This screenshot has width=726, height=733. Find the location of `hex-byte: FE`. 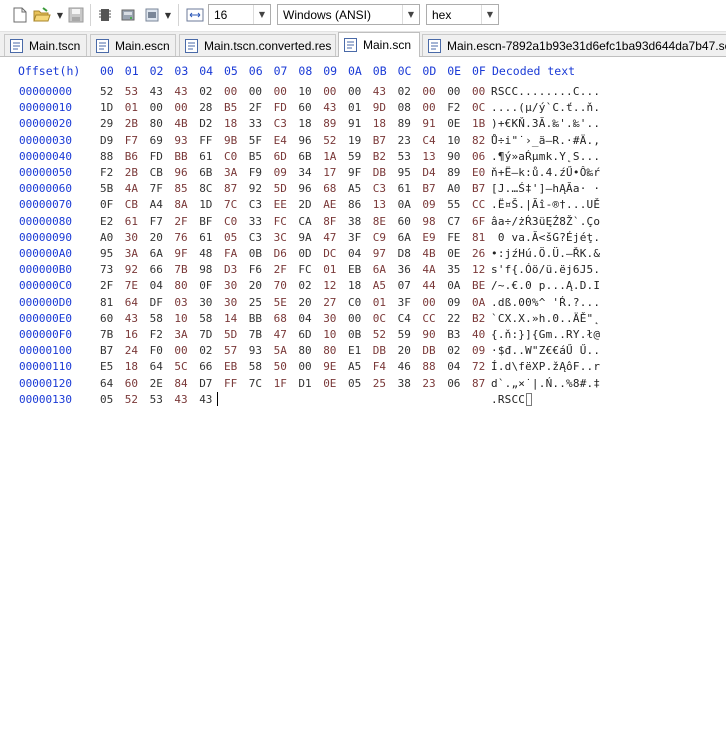

hex-byte: FE is located at coordinates (453, 237).